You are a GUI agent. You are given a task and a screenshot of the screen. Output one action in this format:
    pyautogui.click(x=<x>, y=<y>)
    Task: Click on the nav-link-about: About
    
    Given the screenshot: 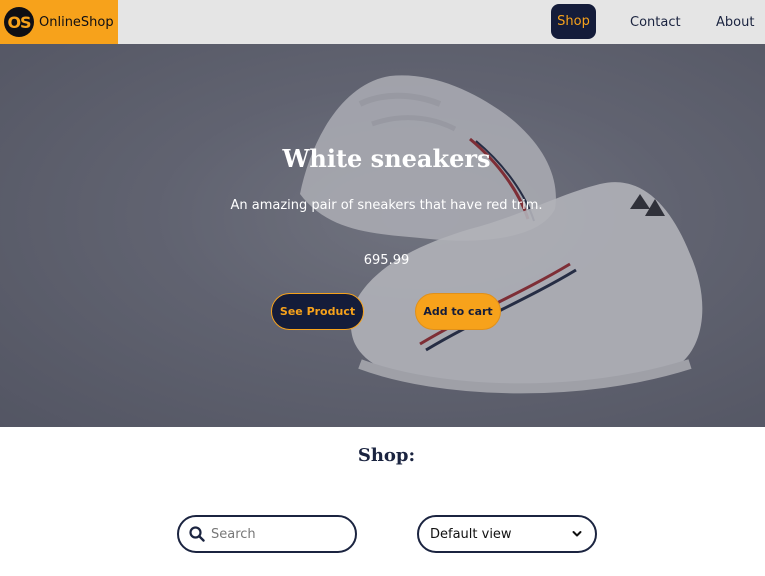 What is the action you would take?
    pyautogui.click(x=735, y=22)
    